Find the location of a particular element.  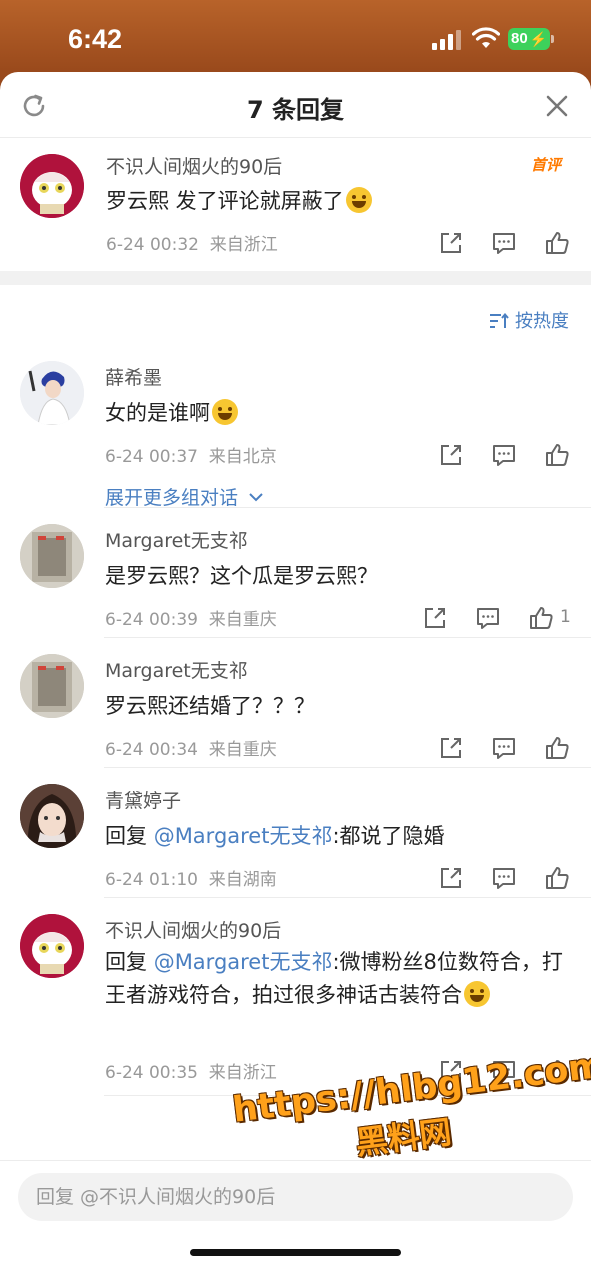

first-comment-badge: 首评 is located at coordinates (545, 165).